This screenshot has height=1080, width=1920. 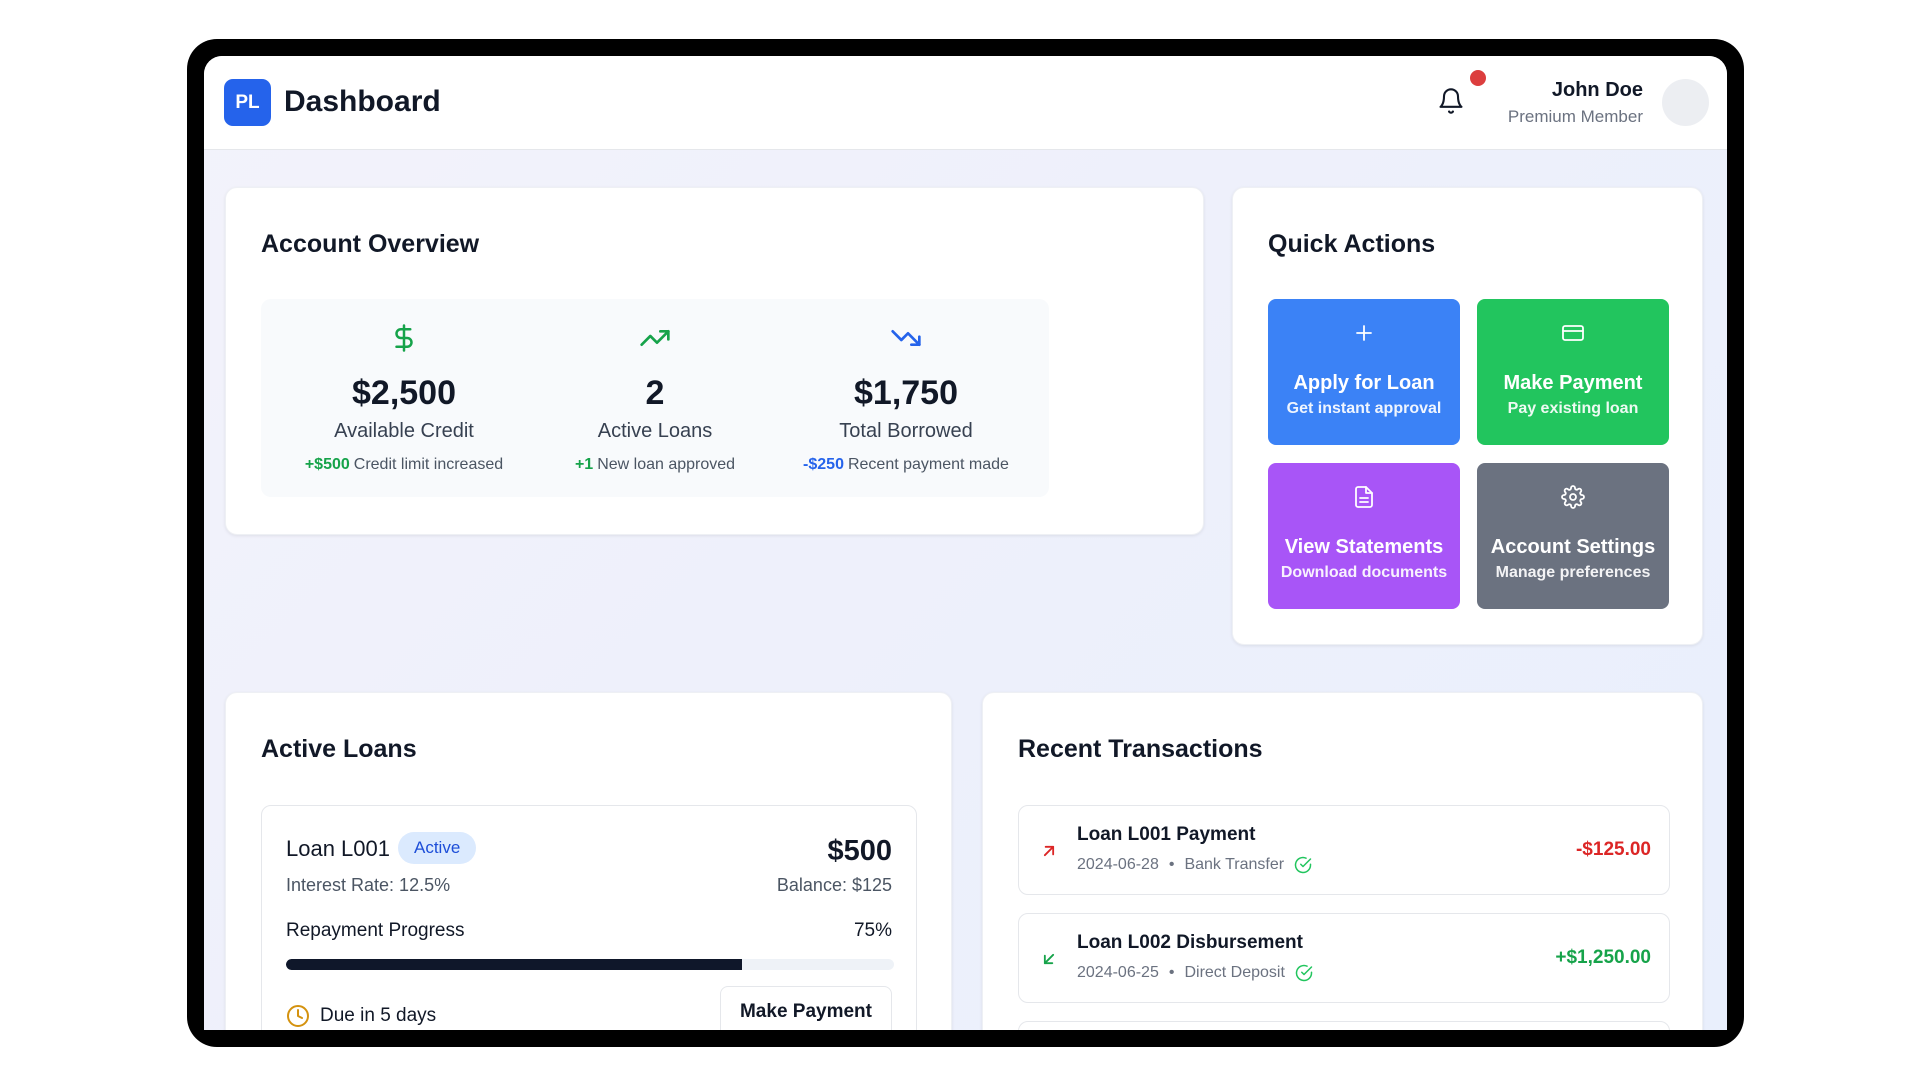 What do you see at coordinates (1613, 849) in the screenshot?
I see `transaction-amount: -$125.00` at bounding box center [1613, 849].